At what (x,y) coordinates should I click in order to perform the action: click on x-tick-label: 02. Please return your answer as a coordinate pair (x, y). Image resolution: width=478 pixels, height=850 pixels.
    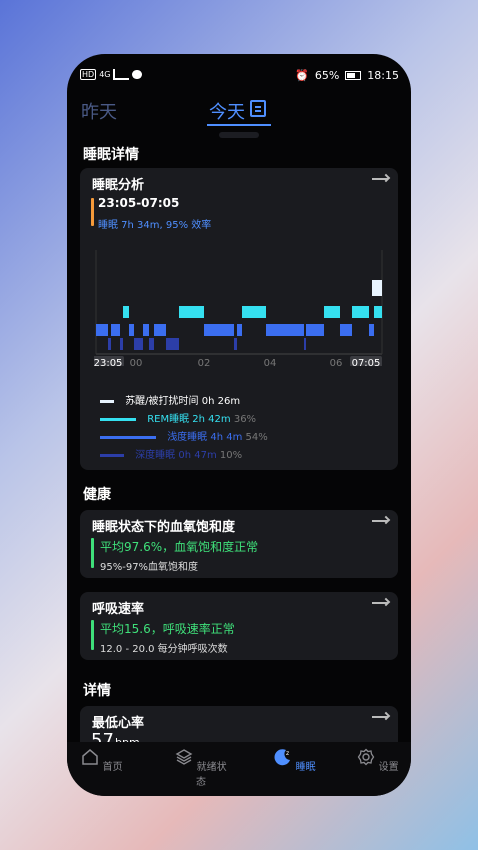
    Looking at the image, I should click on (204, 362).